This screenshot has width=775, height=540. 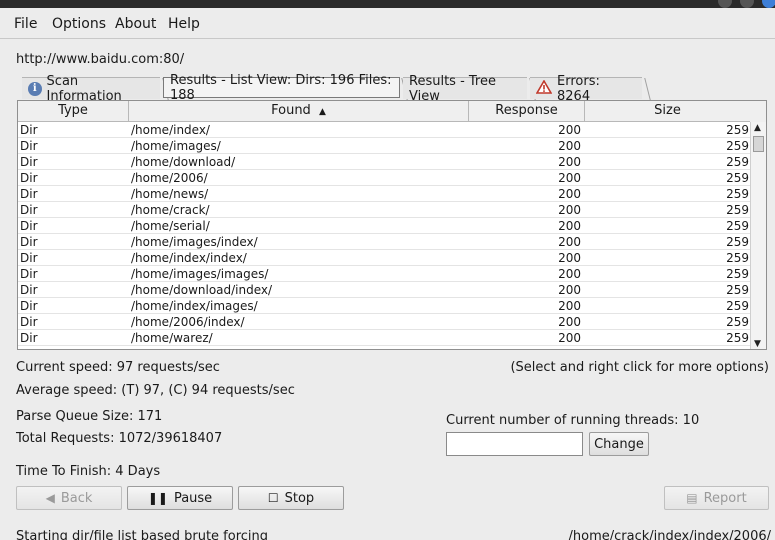 What do you see at coordinates (384, 290) in the screenshot?
I see `table-row: Dir/home/download/index/200 259` at bounding box center [384, 290].